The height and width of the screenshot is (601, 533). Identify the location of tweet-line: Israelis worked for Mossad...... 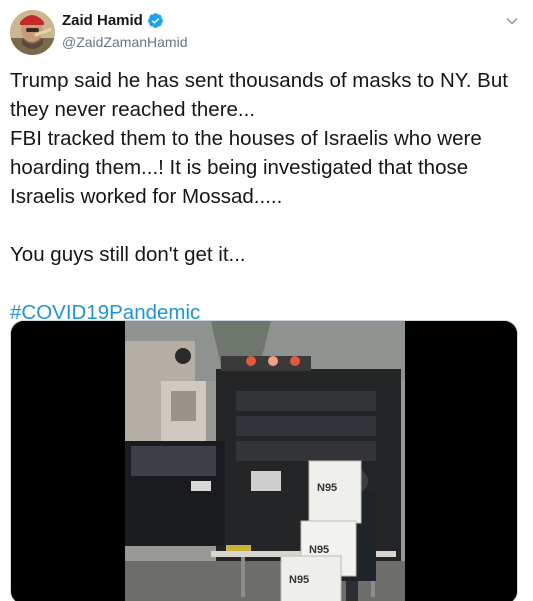
(146, 196).